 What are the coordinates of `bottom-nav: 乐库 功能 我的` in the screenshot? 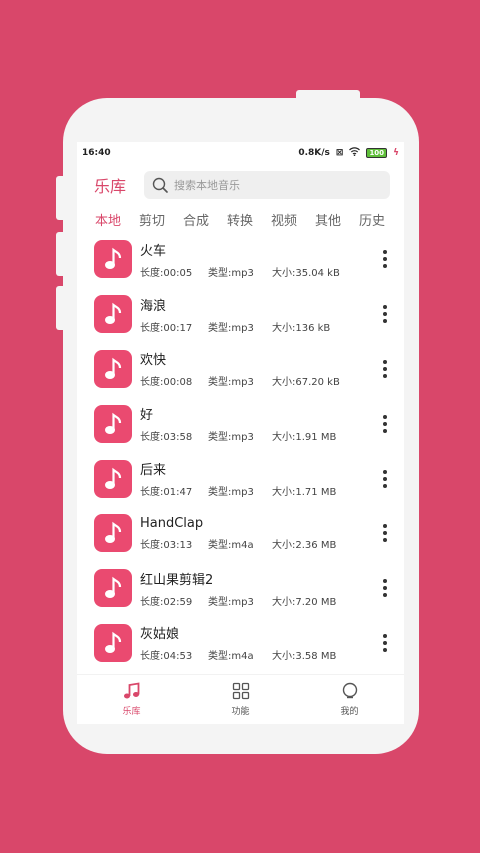 It's located at (240, 699).